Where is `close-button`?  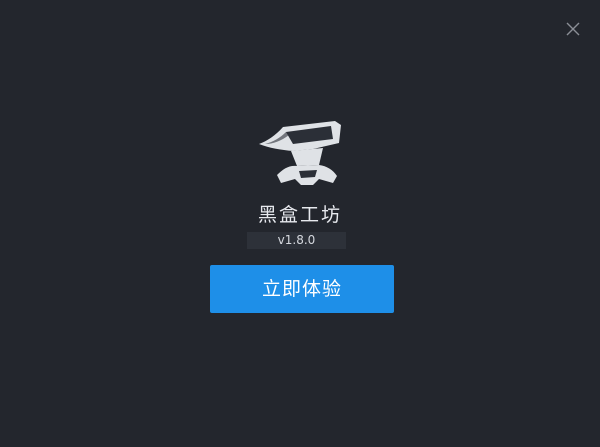 close-button is located at coordinates (573, 29).